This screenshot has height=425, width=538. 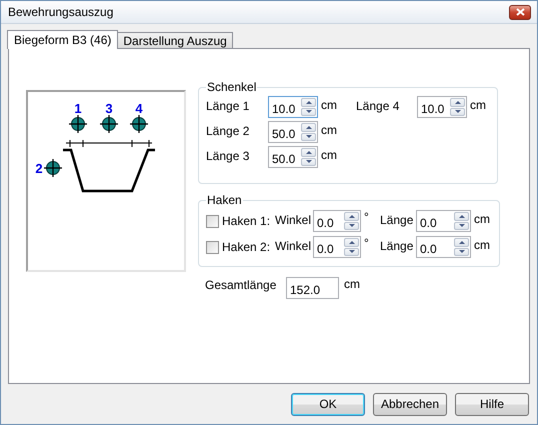 I want to click on group-title: Schenkel, so click(x=232, y=87).